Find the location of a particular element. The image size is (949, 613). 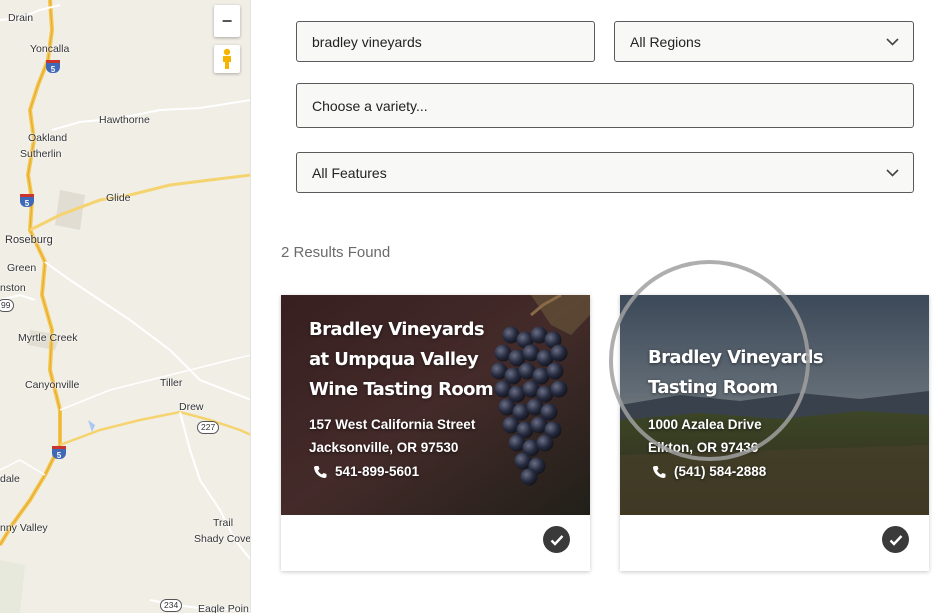

region-select: All Regions is located at coordinates (764, 41).